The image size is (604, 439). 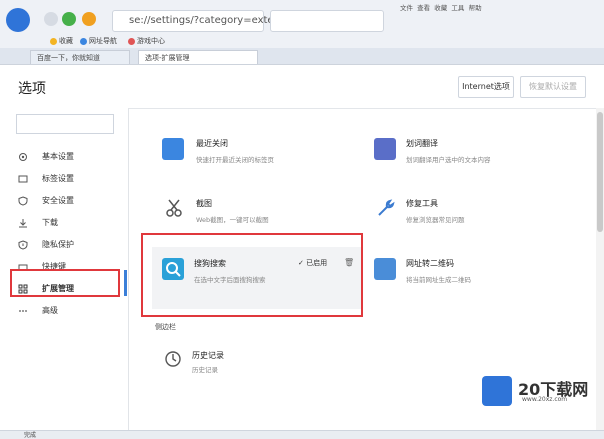 What do you see at coordinates (69, 19) in the screenshot?
I see `refresh-icon` at bounding box center [69, 19].